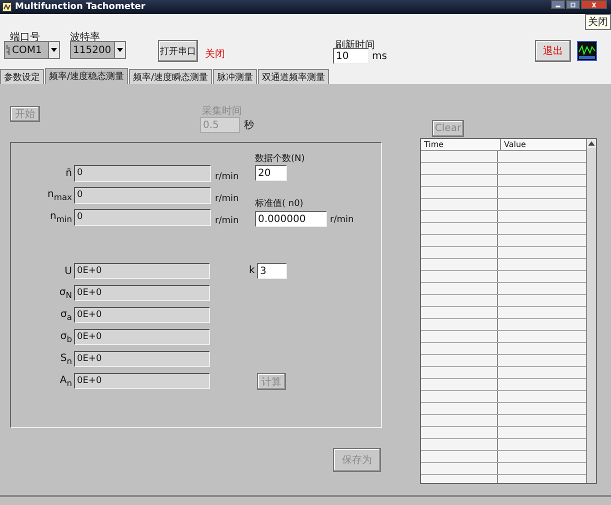 This screenshot has width=611, height=505. Describe the element at coordinates (98, 50) in the screenshot. I see `baud-dropdown: 115200` at that location.